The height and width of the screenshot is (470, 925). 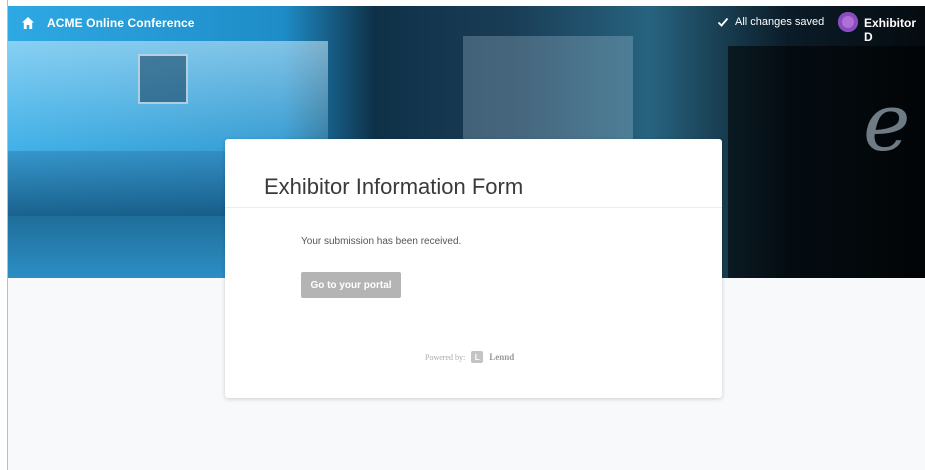 What do you see at coordinates (780, 22) in the screenshot?
I see `save-status-label: All changes saved` at bounding box center [780, 22].